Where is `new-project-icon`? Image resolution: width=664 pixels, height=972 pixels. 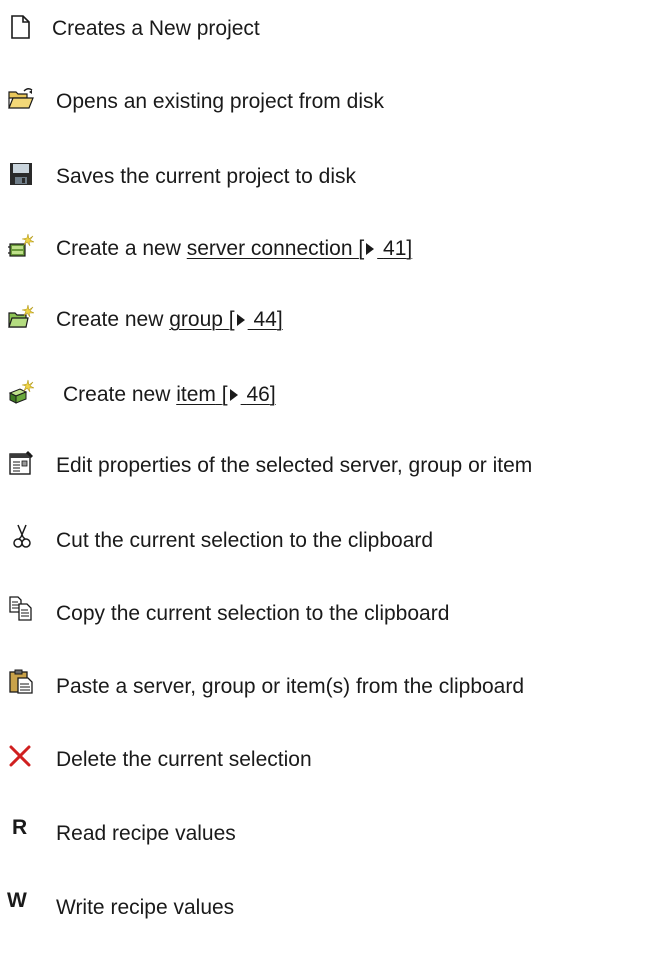
new-project-icon is located at coordinates (21, 27).